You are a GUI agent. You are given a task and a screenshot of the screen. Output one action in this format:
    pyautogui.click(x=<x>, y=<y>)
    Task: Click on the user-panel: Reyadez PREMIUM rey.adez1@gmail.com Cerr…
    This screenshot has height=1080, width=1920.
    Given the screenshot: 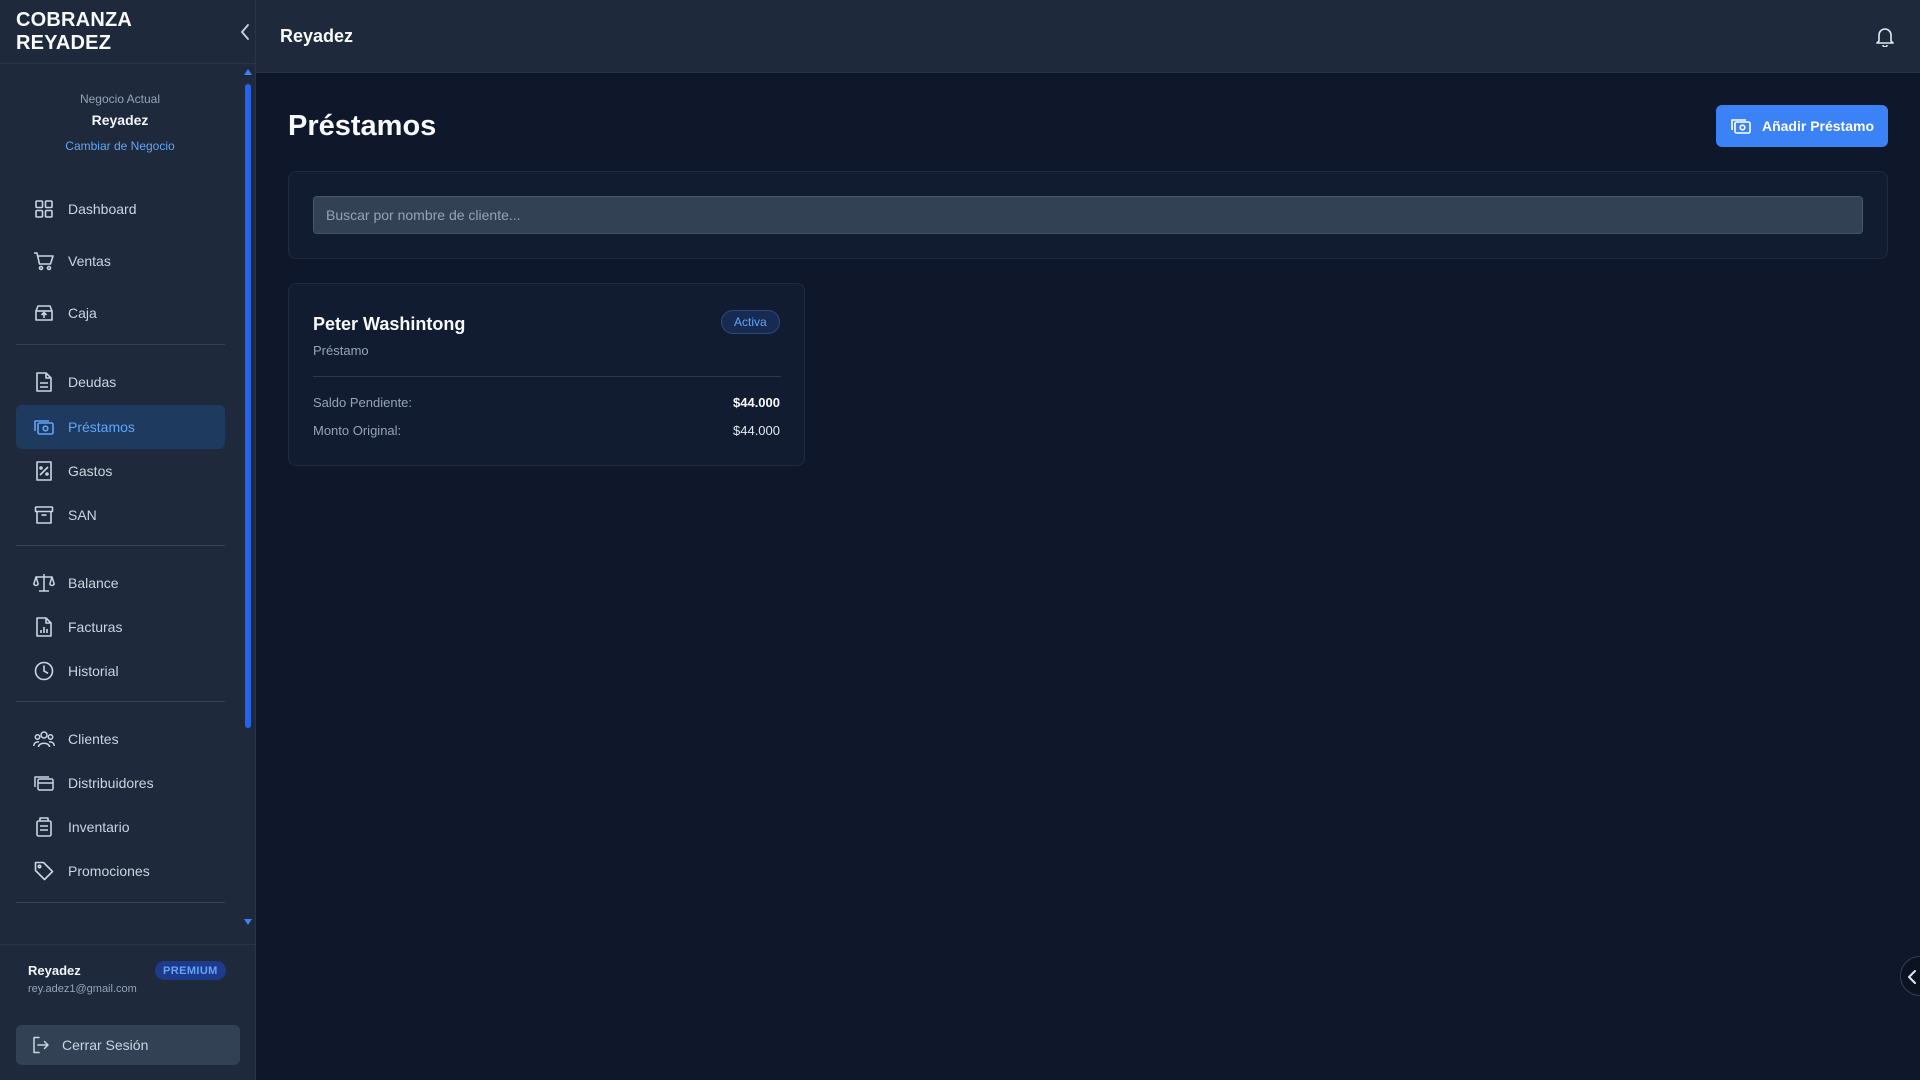 What is the action you would take?
    pyautogui.click(x=128, y=1012)
    